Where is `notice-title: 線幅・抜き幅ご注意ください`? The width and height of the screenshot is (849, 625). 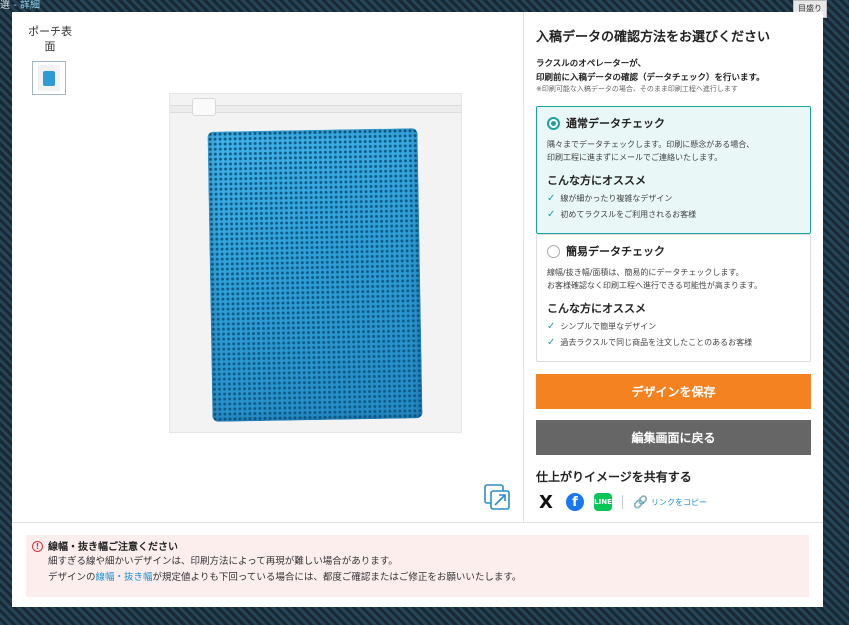
notice-title: 線幅・抜き幅ご注意ください is located at coordinates (113, 547).